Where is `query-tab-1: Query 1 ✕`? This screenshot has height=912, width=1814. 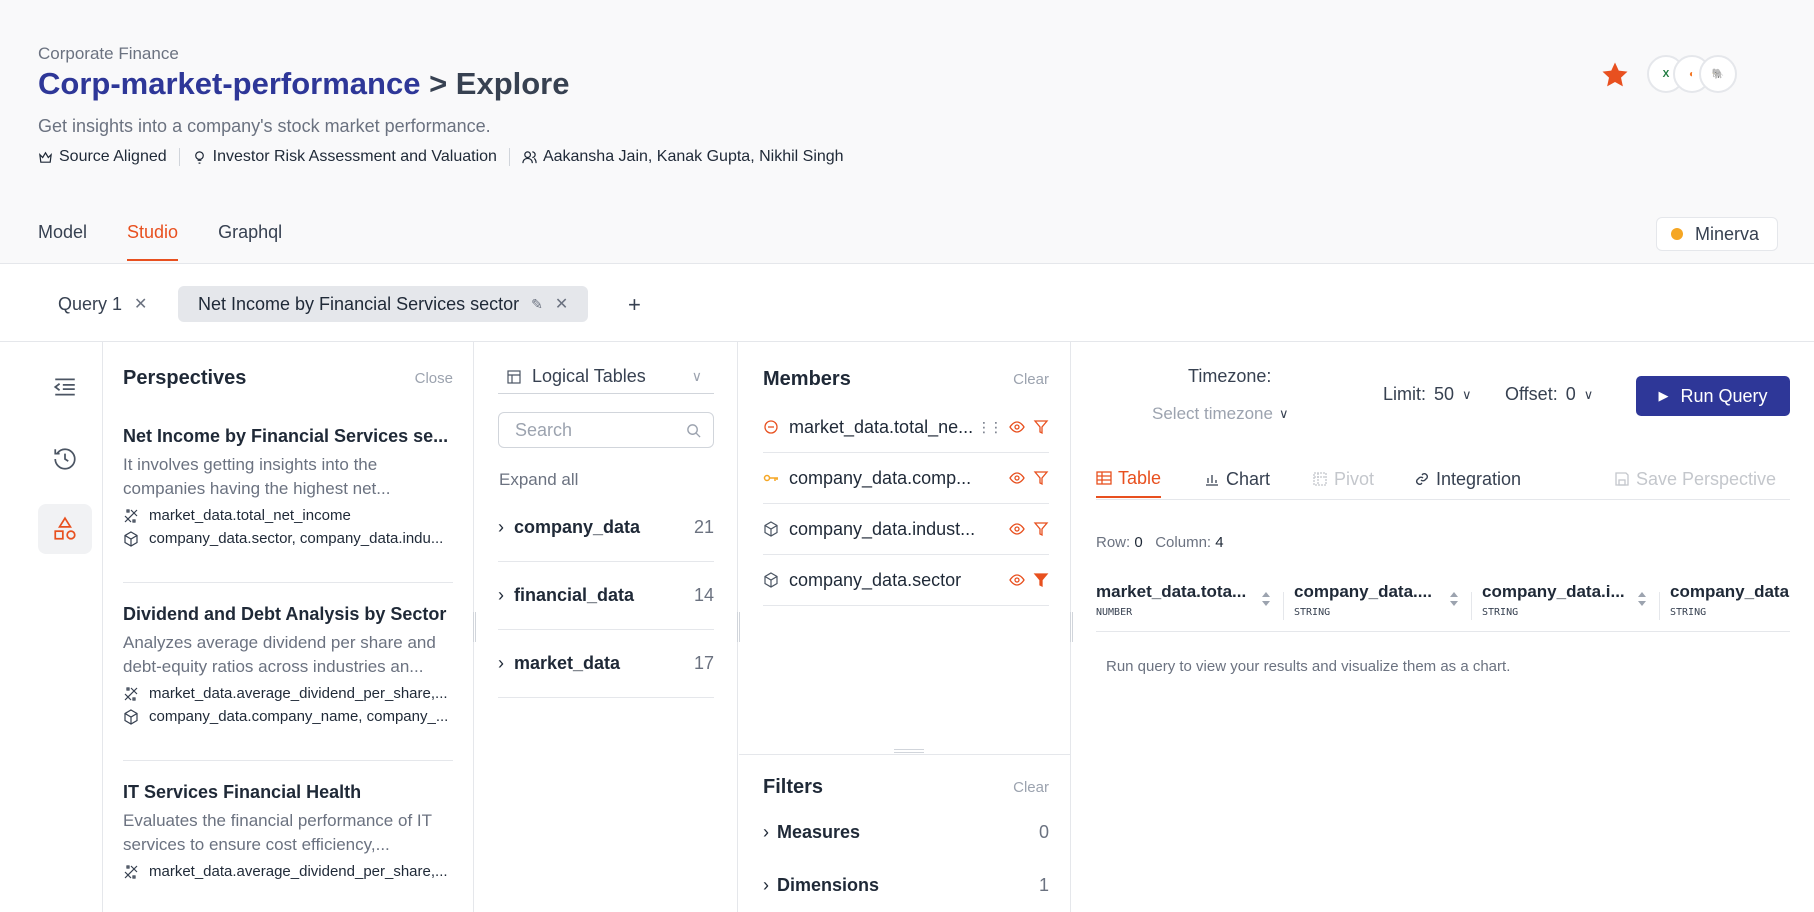
query-tab-1: Query 1 ✕ is located at coordinates (102, 304).